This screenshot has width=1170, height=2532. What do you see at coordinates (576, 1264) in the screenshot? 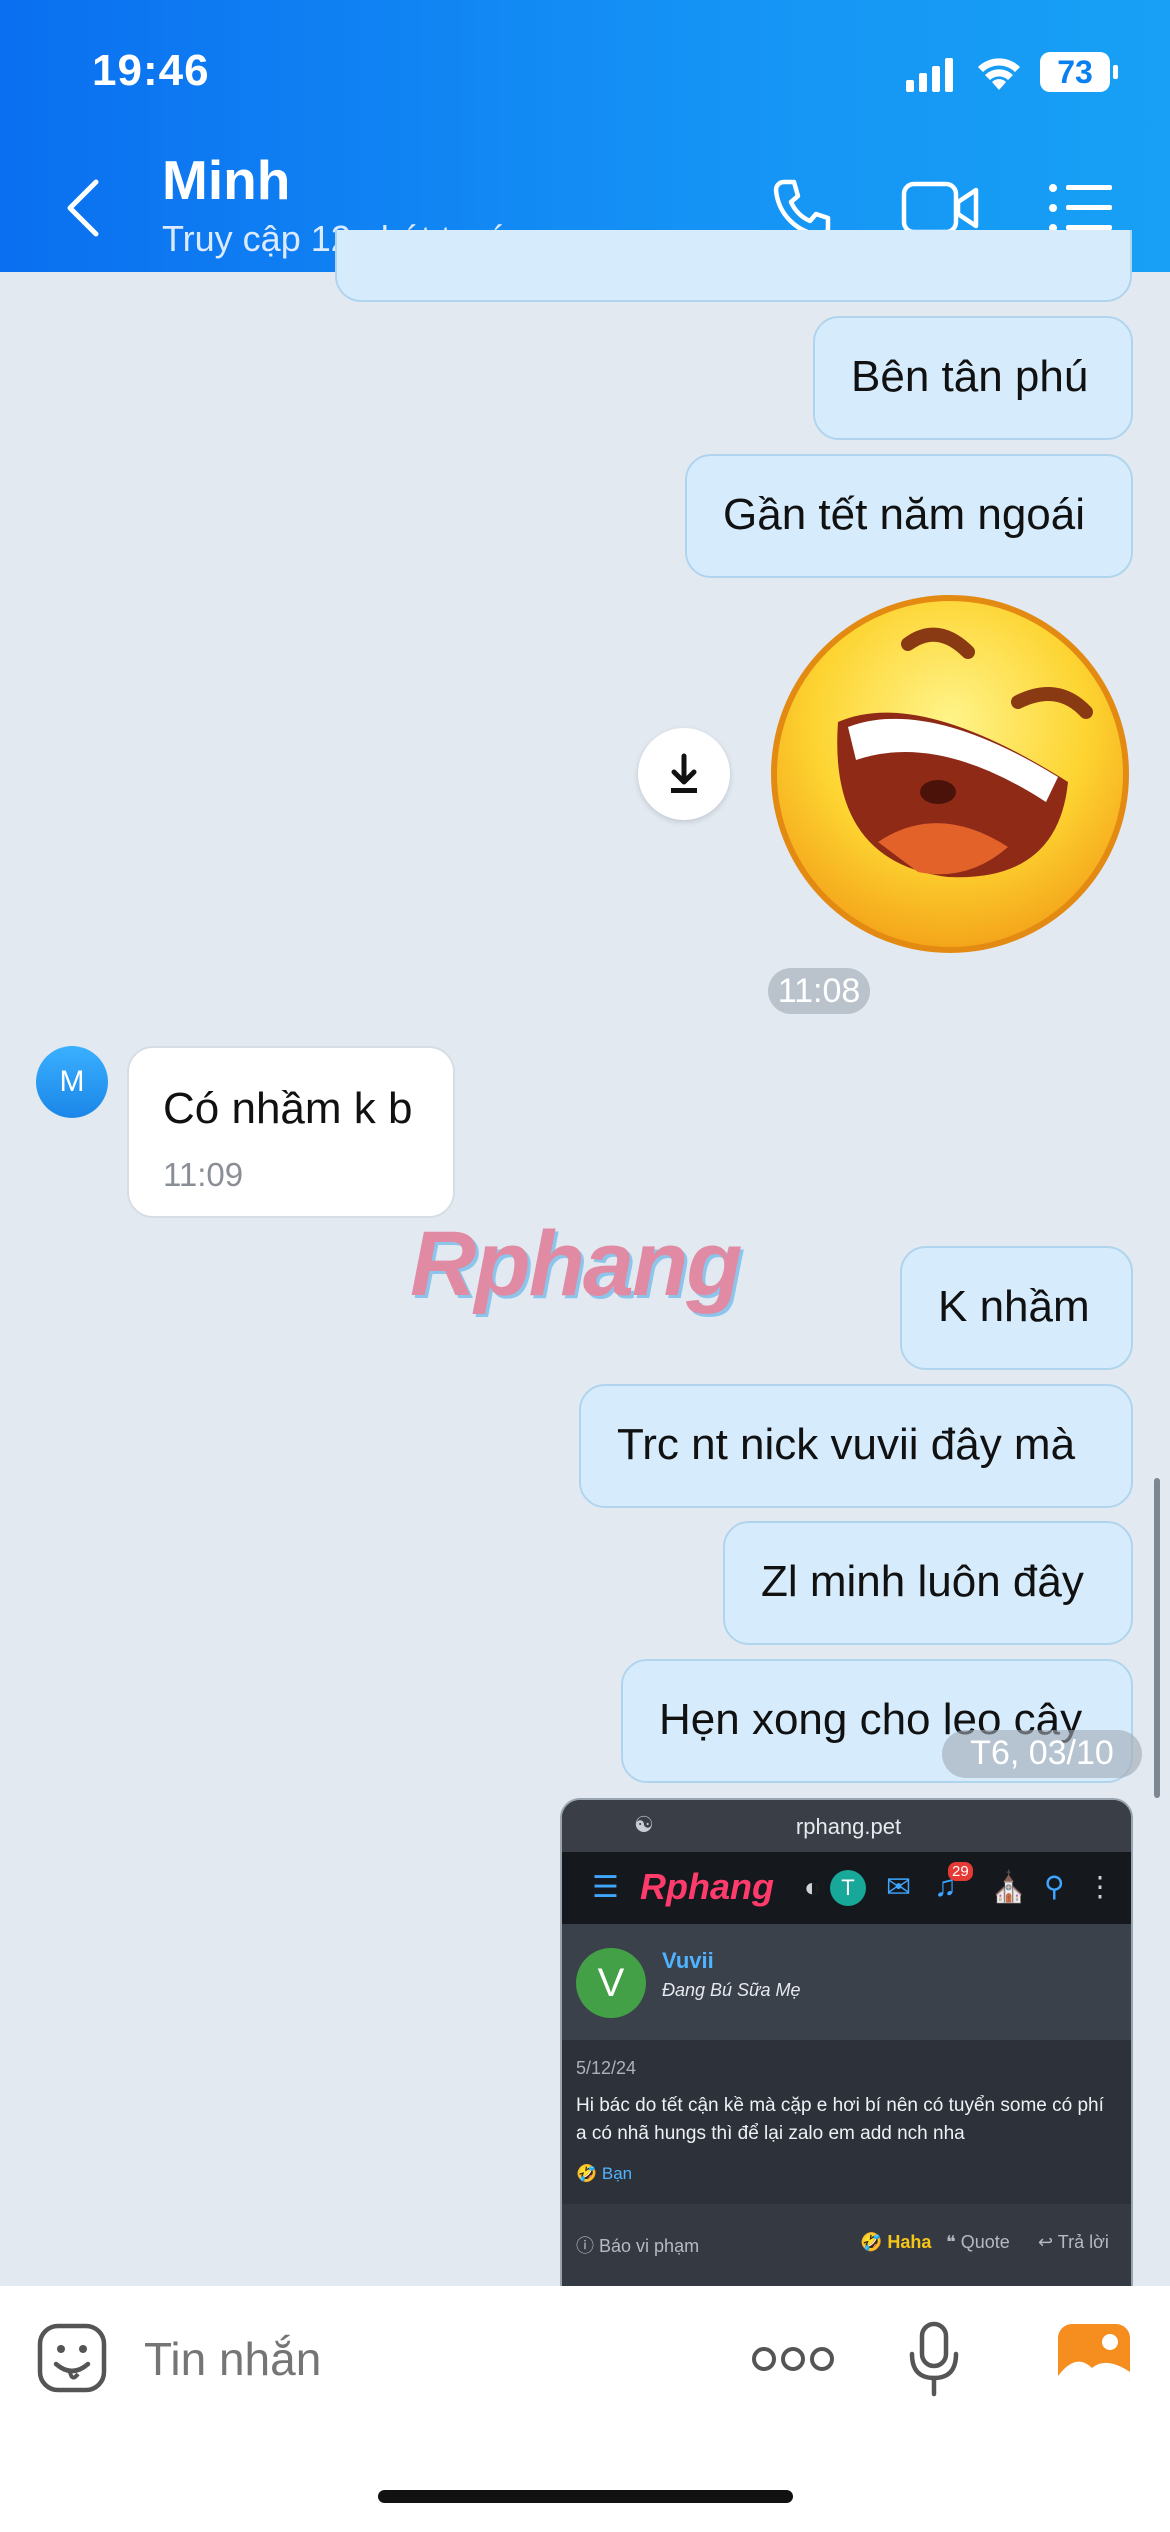
I see `watermark-logo: Rphang` at bounding box center [576, 1264].